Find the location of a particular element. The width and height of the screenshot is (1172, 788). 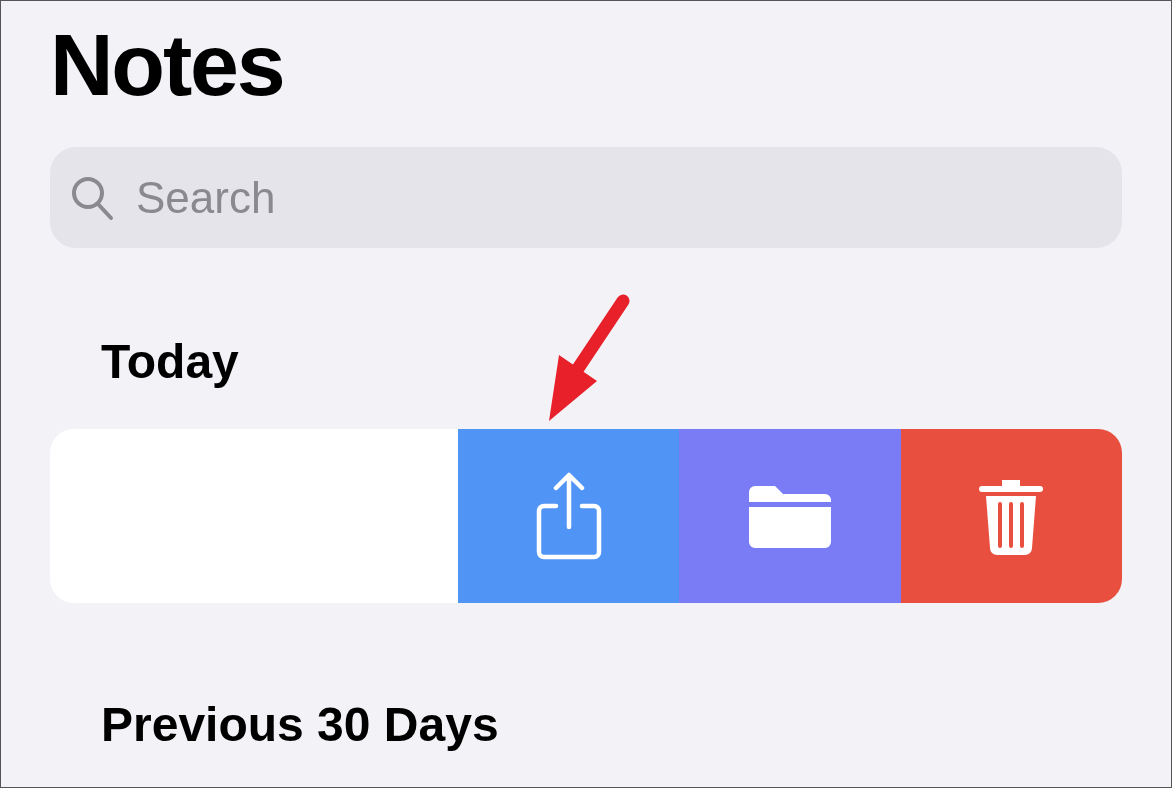

share-icon is located at coordinates (568, 516).